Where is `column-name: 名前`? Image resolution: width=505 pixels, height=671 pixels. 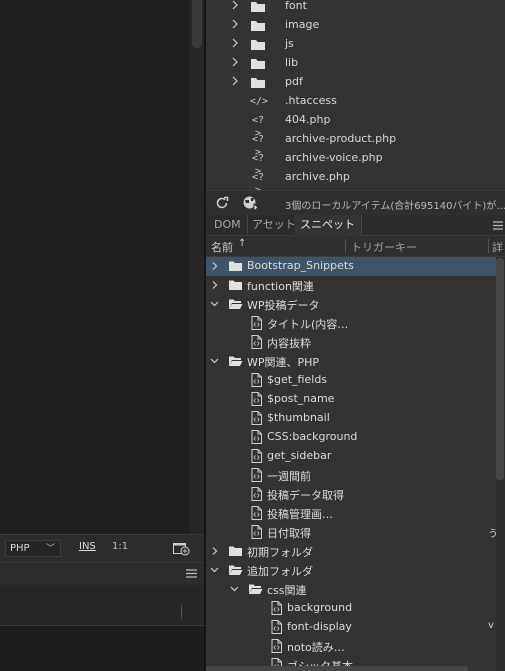 column-name: 名前 is located at coordinates (222, 247).